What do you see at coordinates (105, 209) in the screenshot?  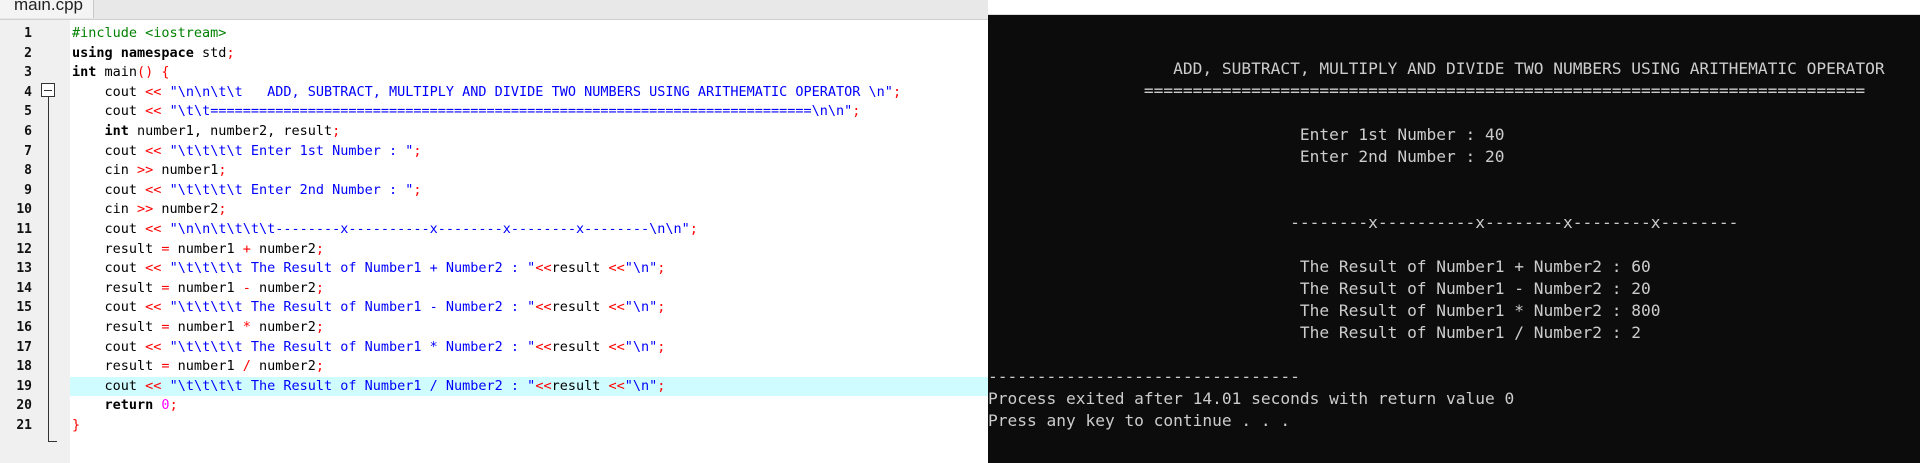 I see `code-token: cin` at bounding box center [105, 209].